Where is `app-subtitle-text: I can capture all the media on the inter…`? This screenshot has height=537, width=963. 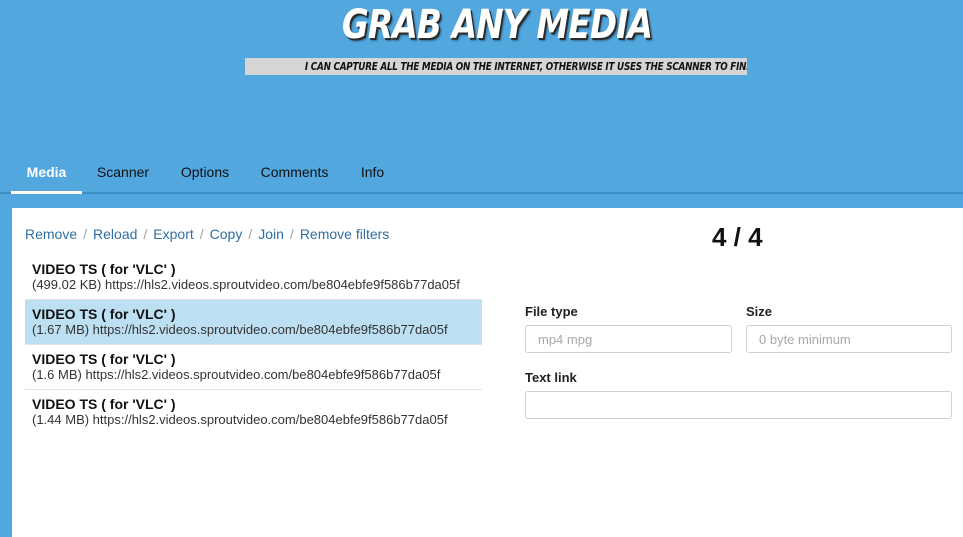
app-subtitle-text: I can capture all the media on the inter… is located at coordinates (525, 66).